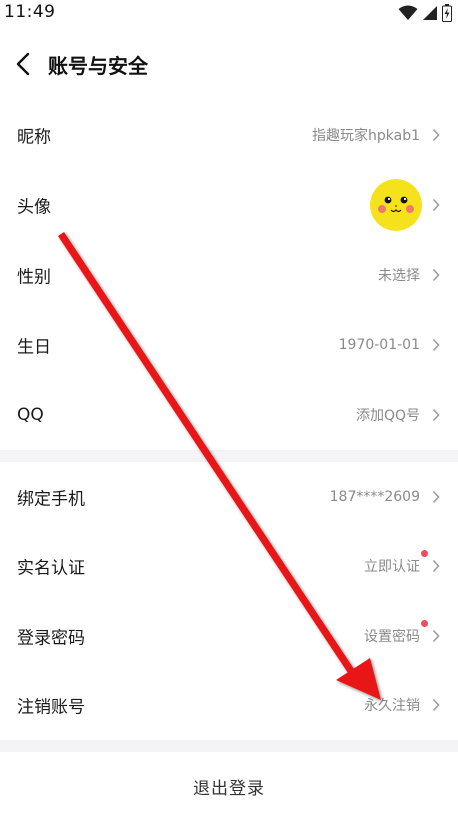  I want to click on back-button, so click(23, 64).